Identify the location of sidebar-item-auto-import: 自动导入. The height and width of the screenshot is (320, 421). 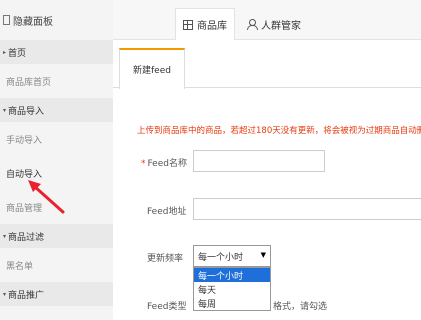
(56, 173).